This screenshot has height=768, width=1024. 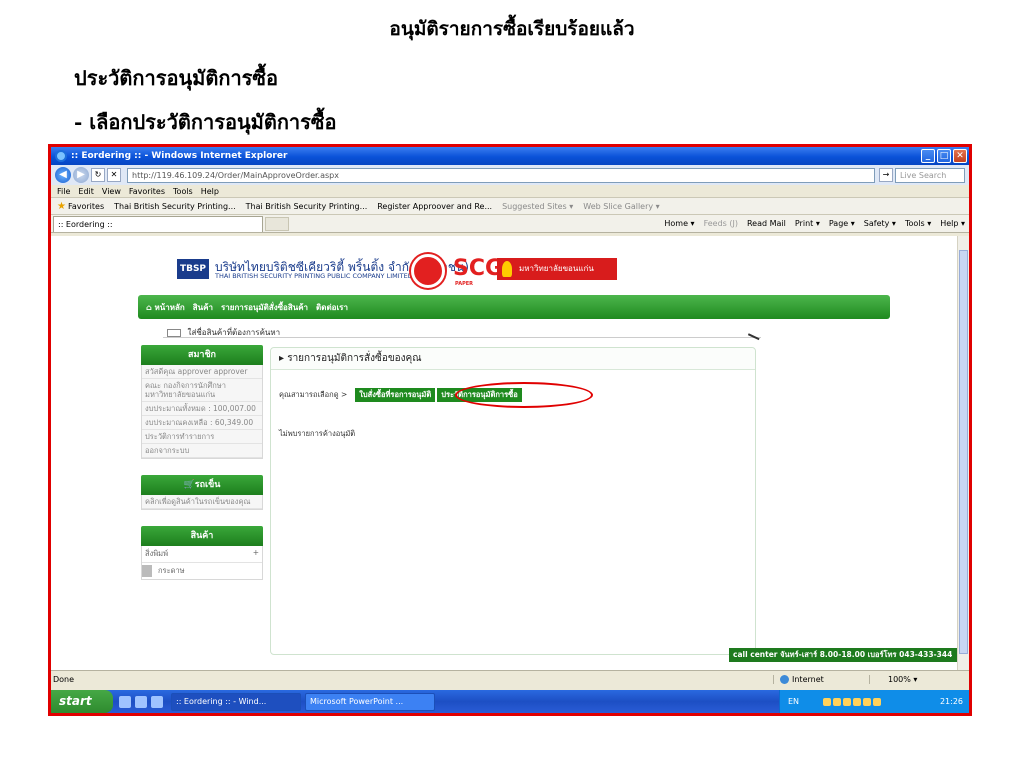 What do you see at coordinates (721, 223) in the screenshot?
I see `feeds-button: Feeds (J)` at bounding box center [721, 223].